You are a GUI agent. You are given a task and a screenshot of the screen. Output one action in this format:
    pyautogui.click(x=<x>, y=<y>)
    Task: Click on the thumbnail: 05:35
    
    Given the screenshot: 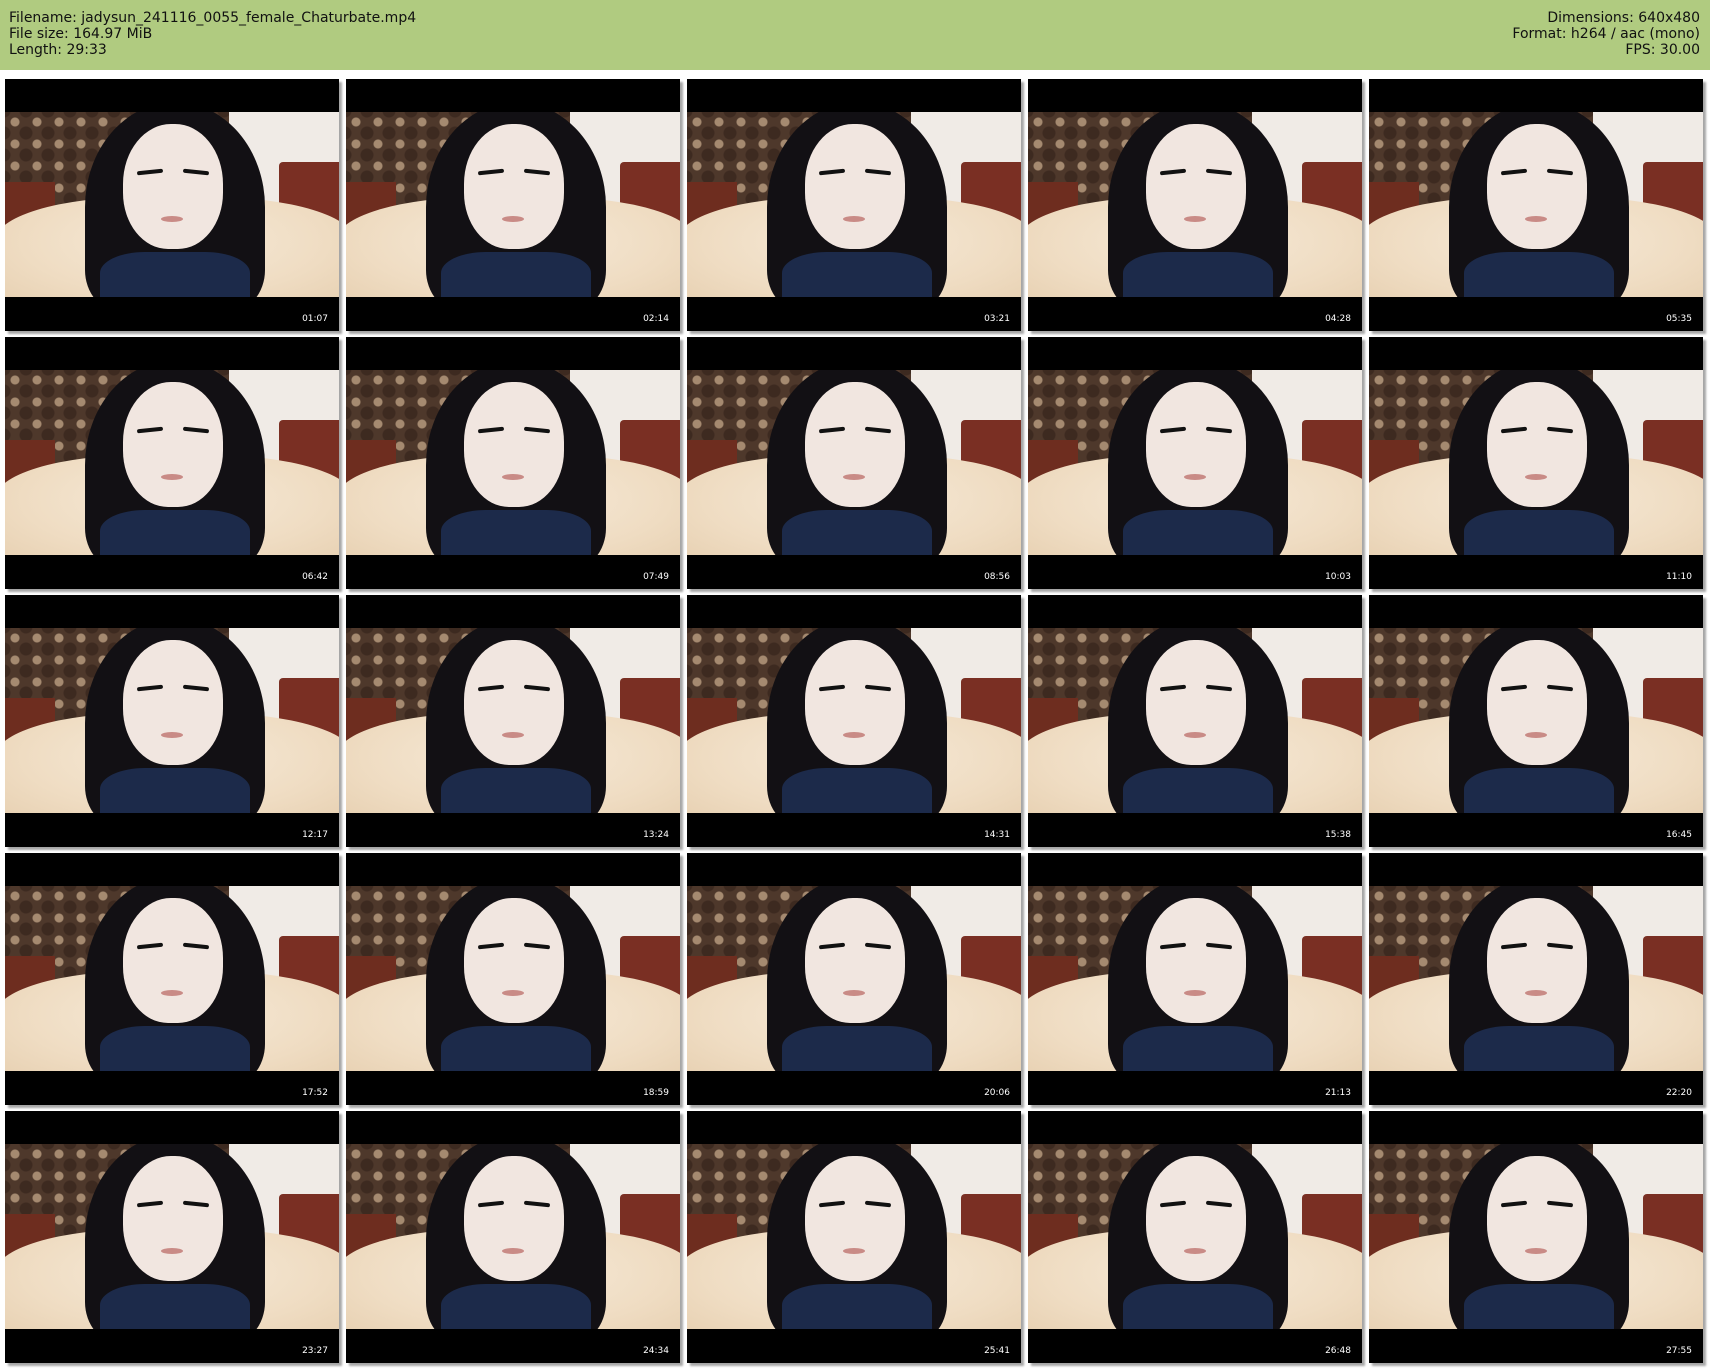 What is the action you would take?
    pyautogui.click(x=1536, y=205)
    